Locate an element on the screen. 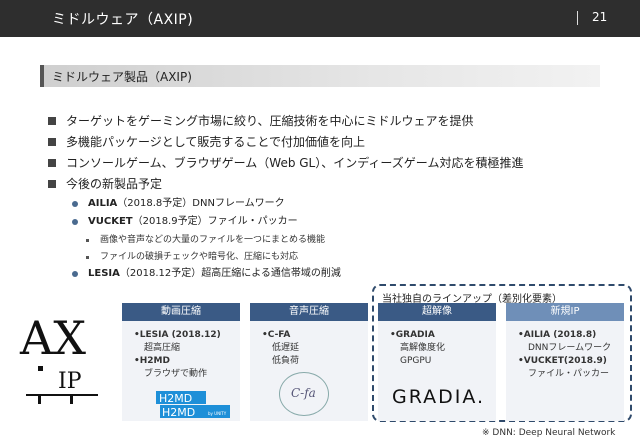 The height and width of the screenshot is (442, 640). sub-sub-bullet-item: ファイルの破損チェックや暗号化、圧縮にも対応 is located at coordinates (328, 257).